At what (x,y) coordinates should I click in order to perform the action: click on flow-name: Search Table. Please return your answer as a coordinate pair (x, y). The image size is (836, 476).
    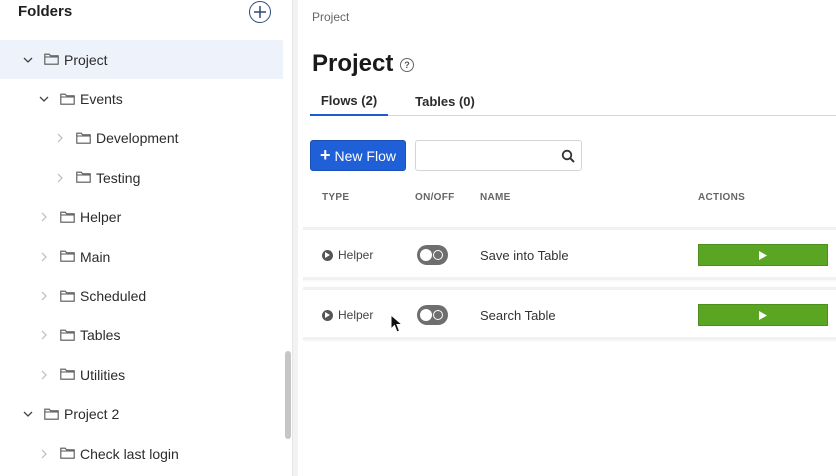
    Looking at the image, I should click on (518, 315).